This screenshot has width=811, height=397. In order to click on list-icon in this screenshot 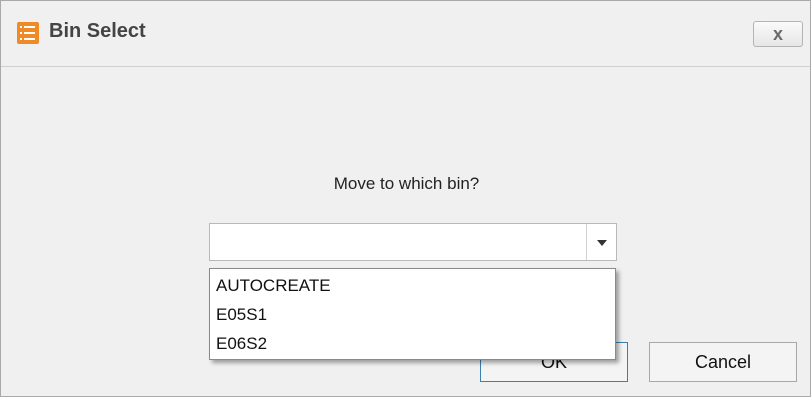, I will do `click(28, 33)`.